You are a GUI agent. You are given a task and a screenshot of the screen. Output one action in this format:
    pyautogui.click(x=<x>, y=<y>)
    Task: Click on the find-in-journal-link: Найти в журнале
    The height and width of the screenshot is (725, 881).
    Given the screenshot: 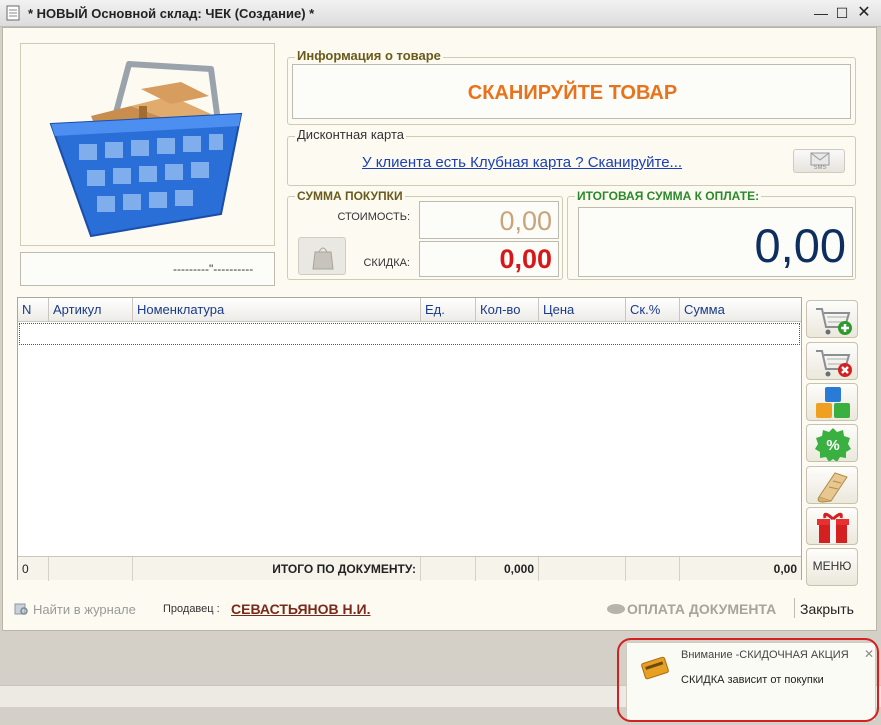 What is the action you would take?
    pyautogui.click(x=84, y=609)
    